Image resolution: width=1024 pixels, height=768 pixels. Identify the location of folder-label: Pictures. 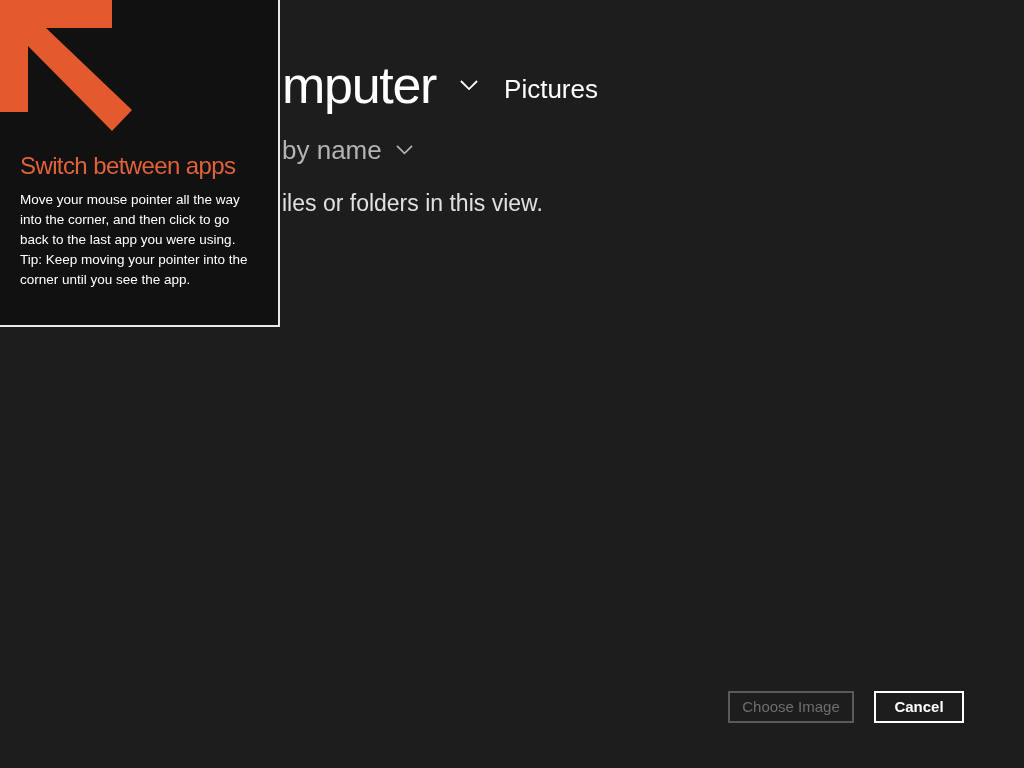
(551, 85).